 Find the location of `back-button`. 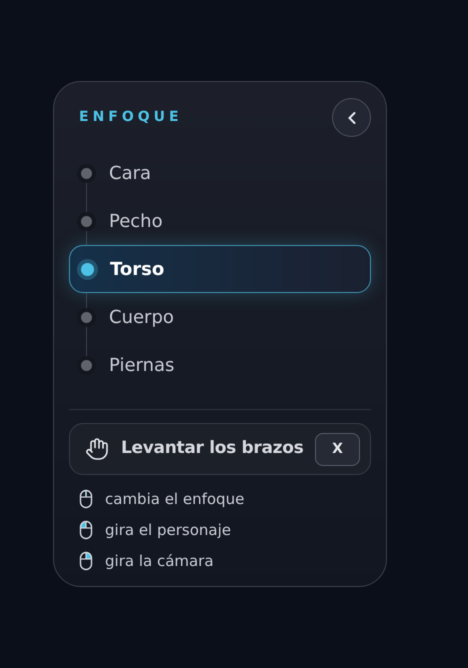

back-button is located at coordinates (351, 117).